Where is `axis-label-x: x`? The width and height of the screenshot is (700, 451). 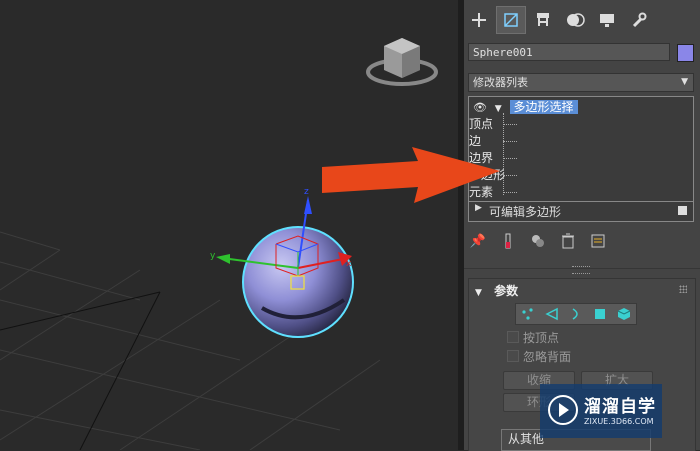
axis-label-x: x is located at coordinates (349, 264).